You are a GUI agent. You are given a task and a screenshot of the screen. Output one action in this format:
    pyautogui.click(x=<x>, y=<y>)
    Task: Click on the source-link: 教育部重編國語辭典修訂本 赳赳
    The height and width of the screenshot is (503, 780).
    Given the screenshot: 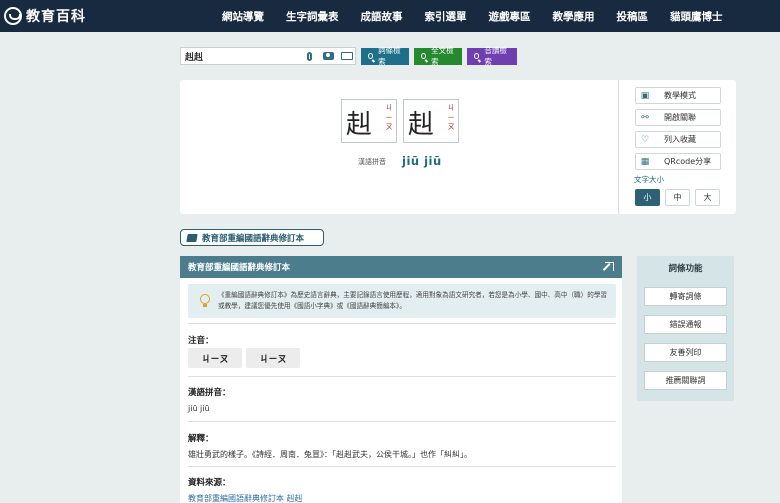 What is the action you would take?
    pyautogui.click(x=245, y=498)
    